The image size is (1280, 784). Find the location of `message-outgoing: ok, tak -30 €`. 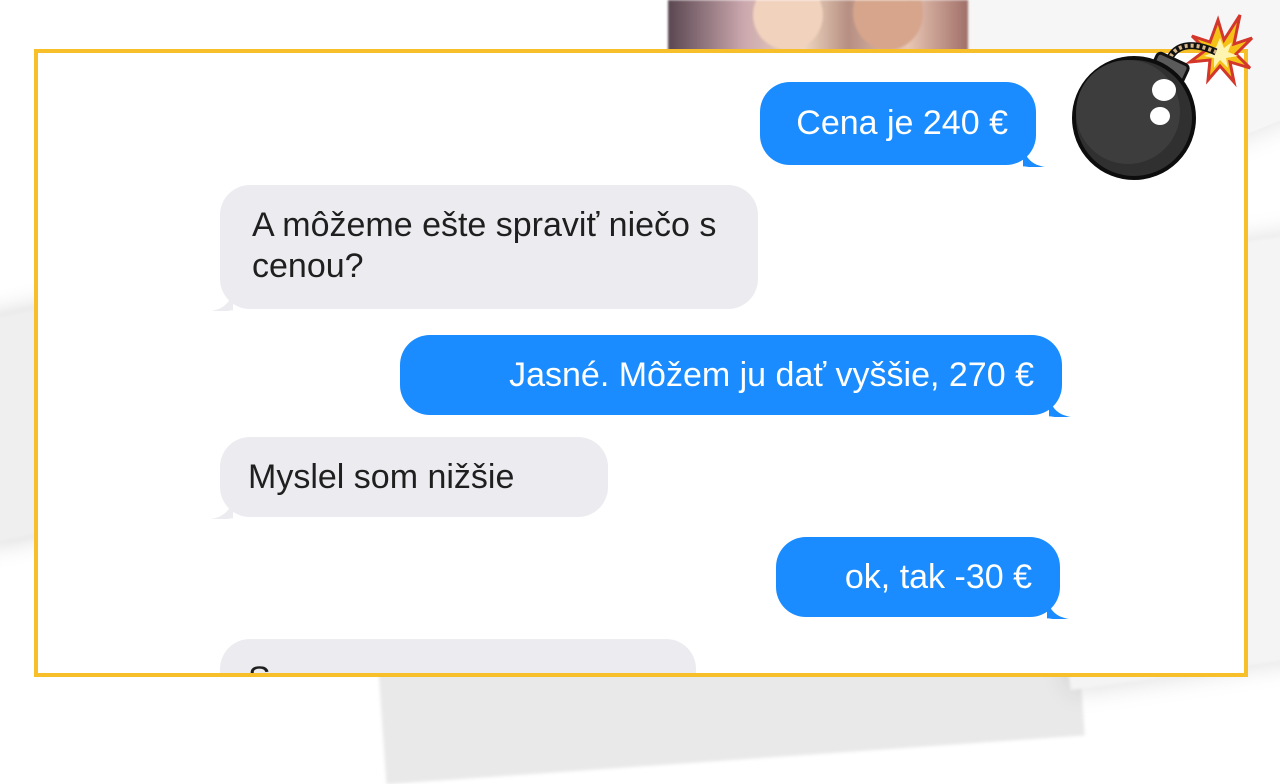

message-outgoing: ok, tak -30 € is located at coordinates (918, 577).